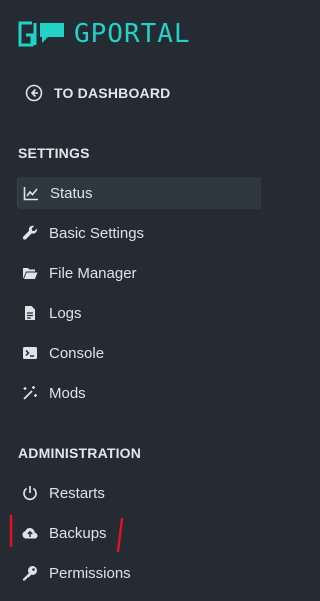 The image size is (320, 601). I want to click on menu-item-backups: Backups, so click(139, 533).